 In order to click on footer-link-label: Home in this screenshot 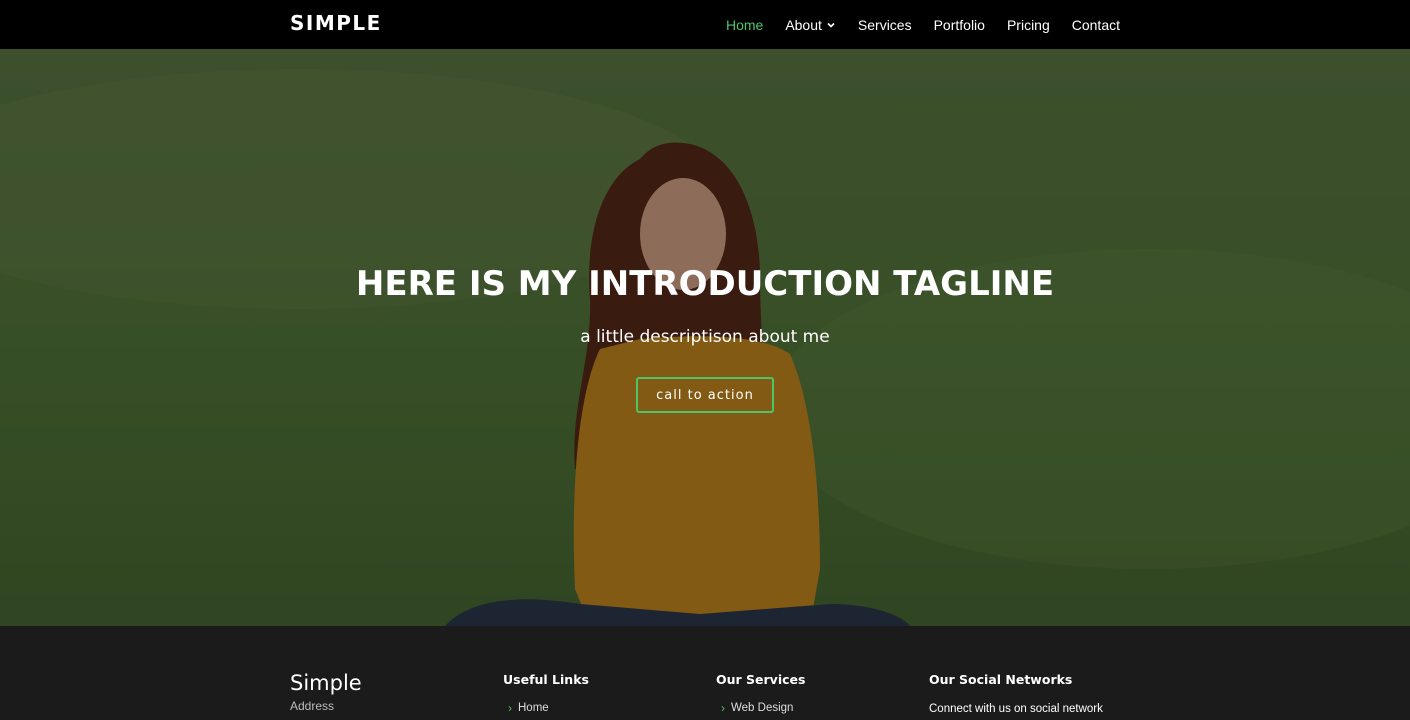, I will do `click(533, 708)`.